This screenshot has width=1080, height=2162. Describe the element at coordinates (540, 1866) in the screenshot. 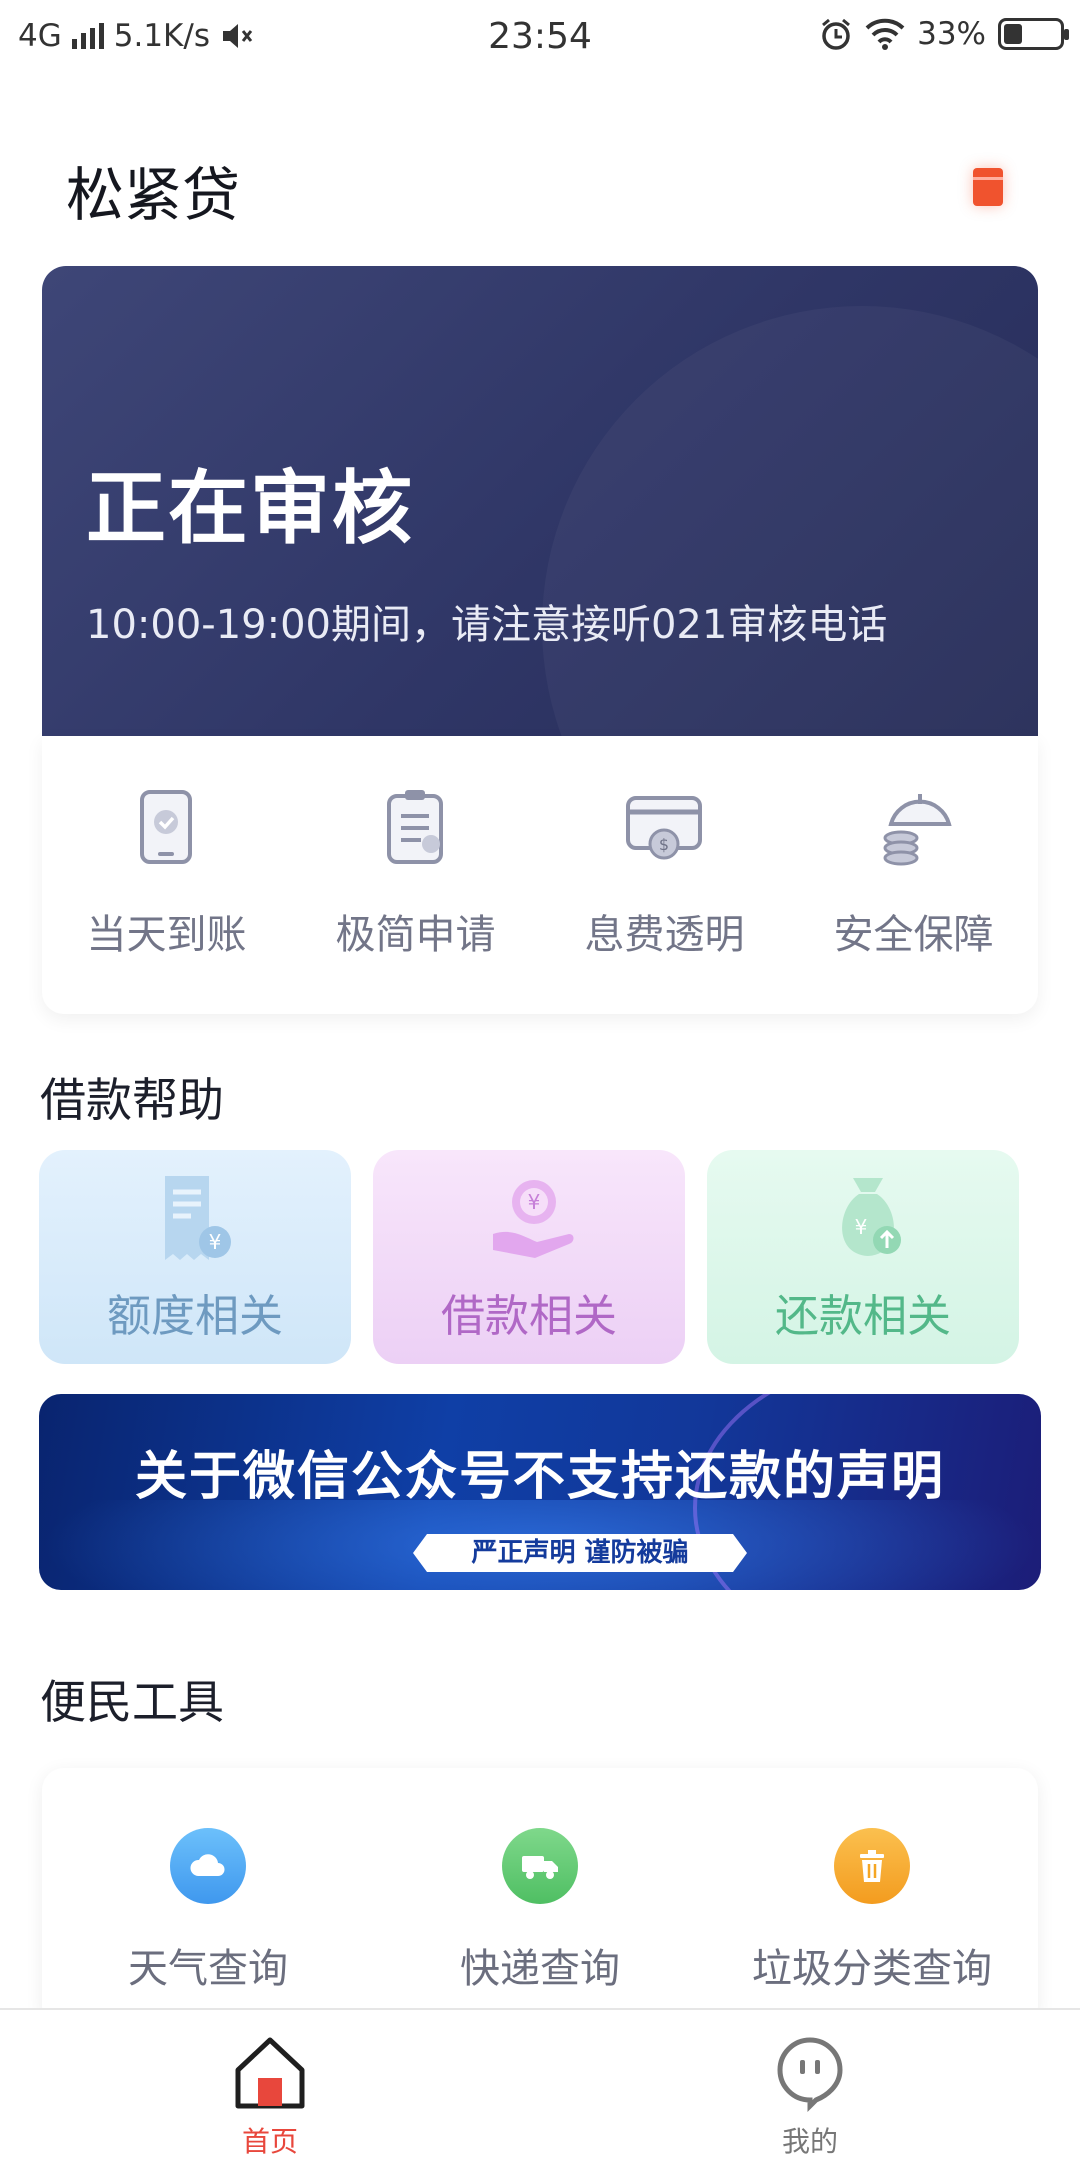

I see `truck-icon` at that location.